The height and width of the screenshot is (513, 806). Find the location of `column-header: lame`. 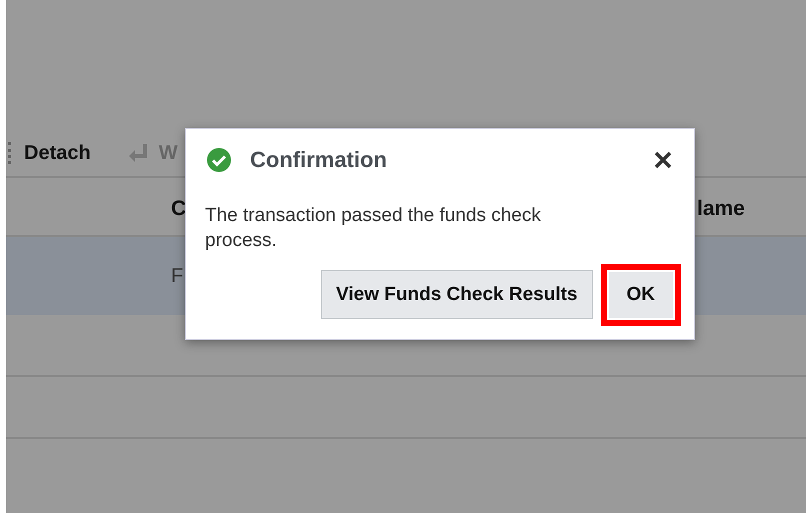

column-header: lame is located at coordinates (721, 209).